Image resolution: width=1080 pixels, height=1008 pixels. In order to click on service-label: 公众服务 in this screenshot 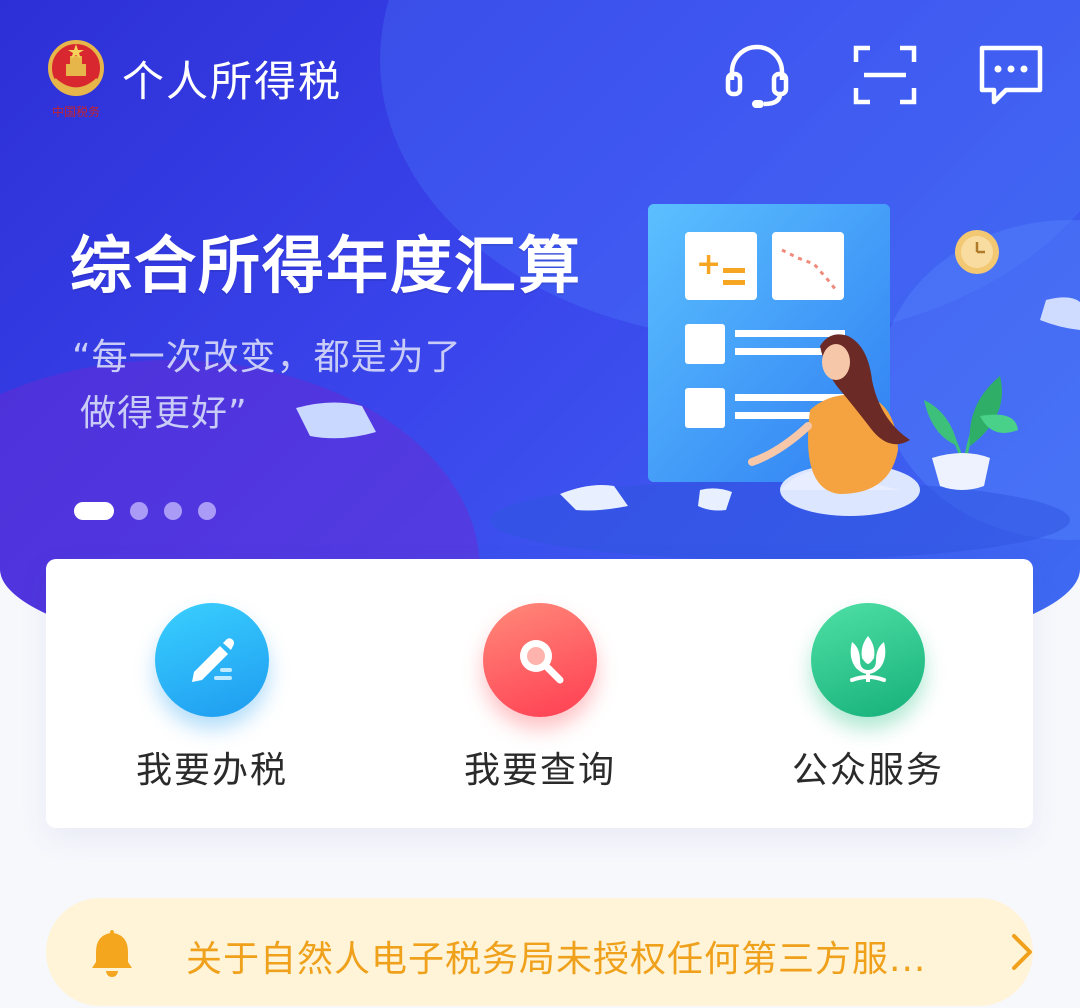, I will do `click(867, 770)`.